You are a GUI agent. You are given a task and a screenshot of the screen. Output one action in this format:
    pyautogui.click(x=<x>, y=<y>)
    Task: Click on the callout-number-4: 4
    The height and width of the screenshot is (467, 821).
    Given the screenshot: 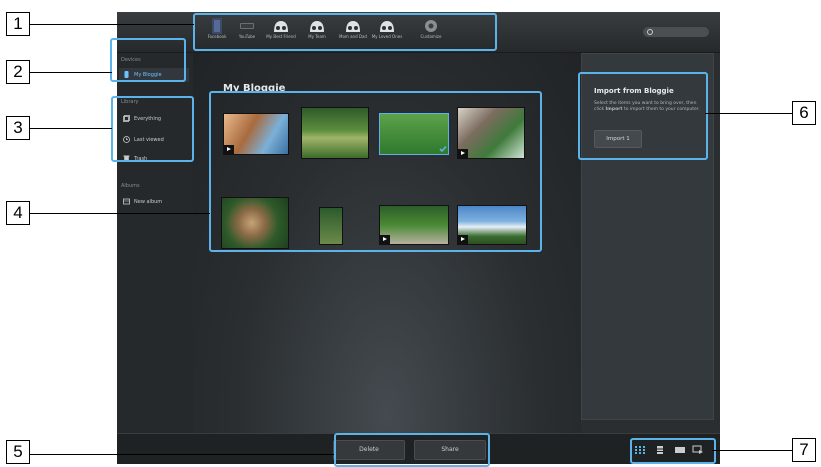 What is the action you would take?
    pyautogui.click(x=18, y=213)
    